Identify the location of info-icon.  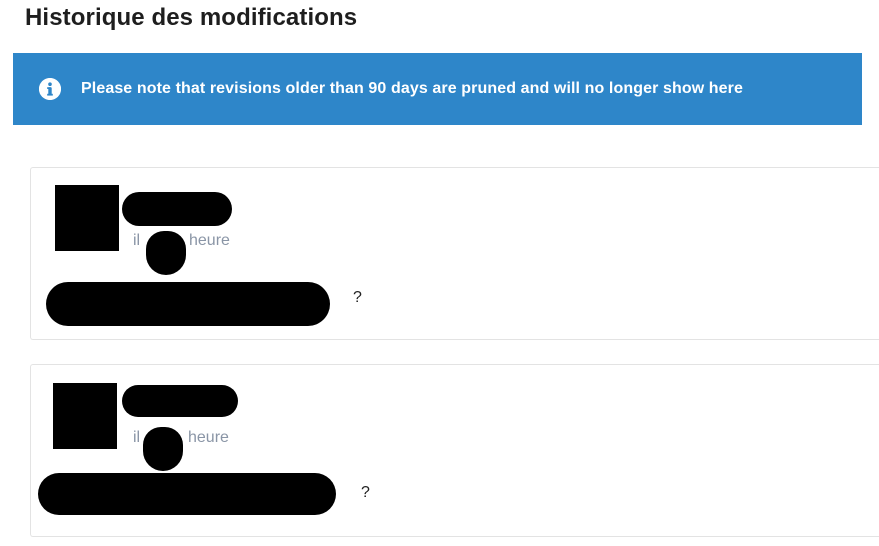
(50, 89).